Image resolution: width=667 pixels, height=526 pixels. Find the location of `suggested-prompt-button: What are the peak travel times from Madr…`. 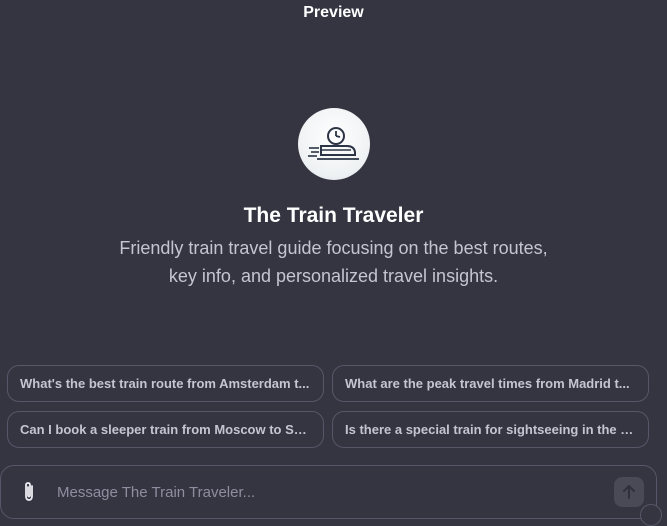

suggested-prompt-button: What are the peak travel times from Madr… is located at coordinates (490, 383).